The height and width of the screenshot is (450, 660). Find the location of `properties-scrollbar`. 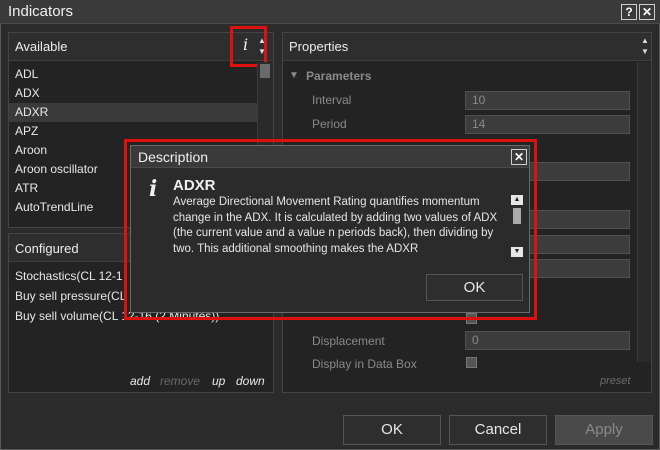

properties-scrollbar is located at coordinates (644, 212).